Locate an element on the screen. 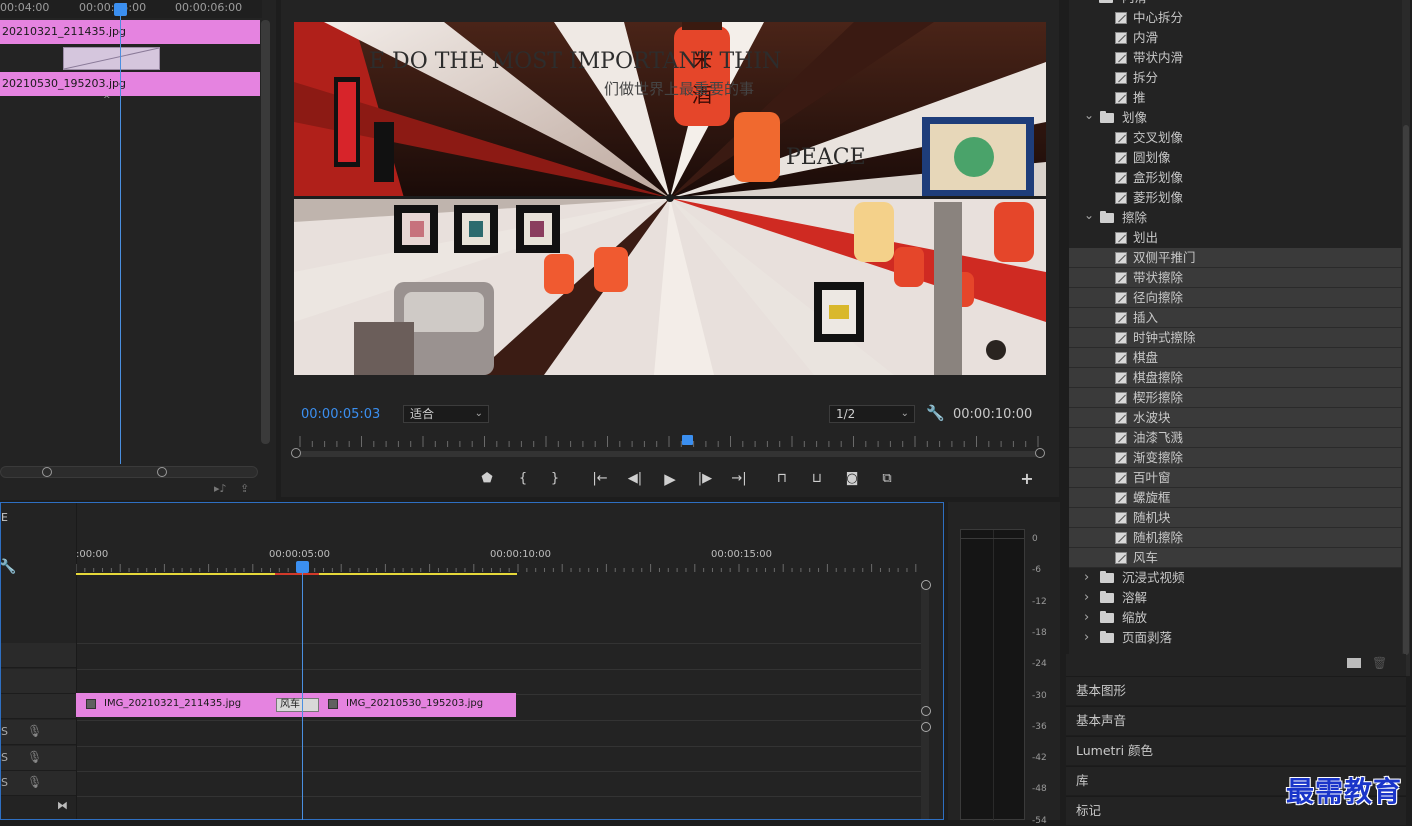  program-time-ruler is located at coordinates (670, 441).